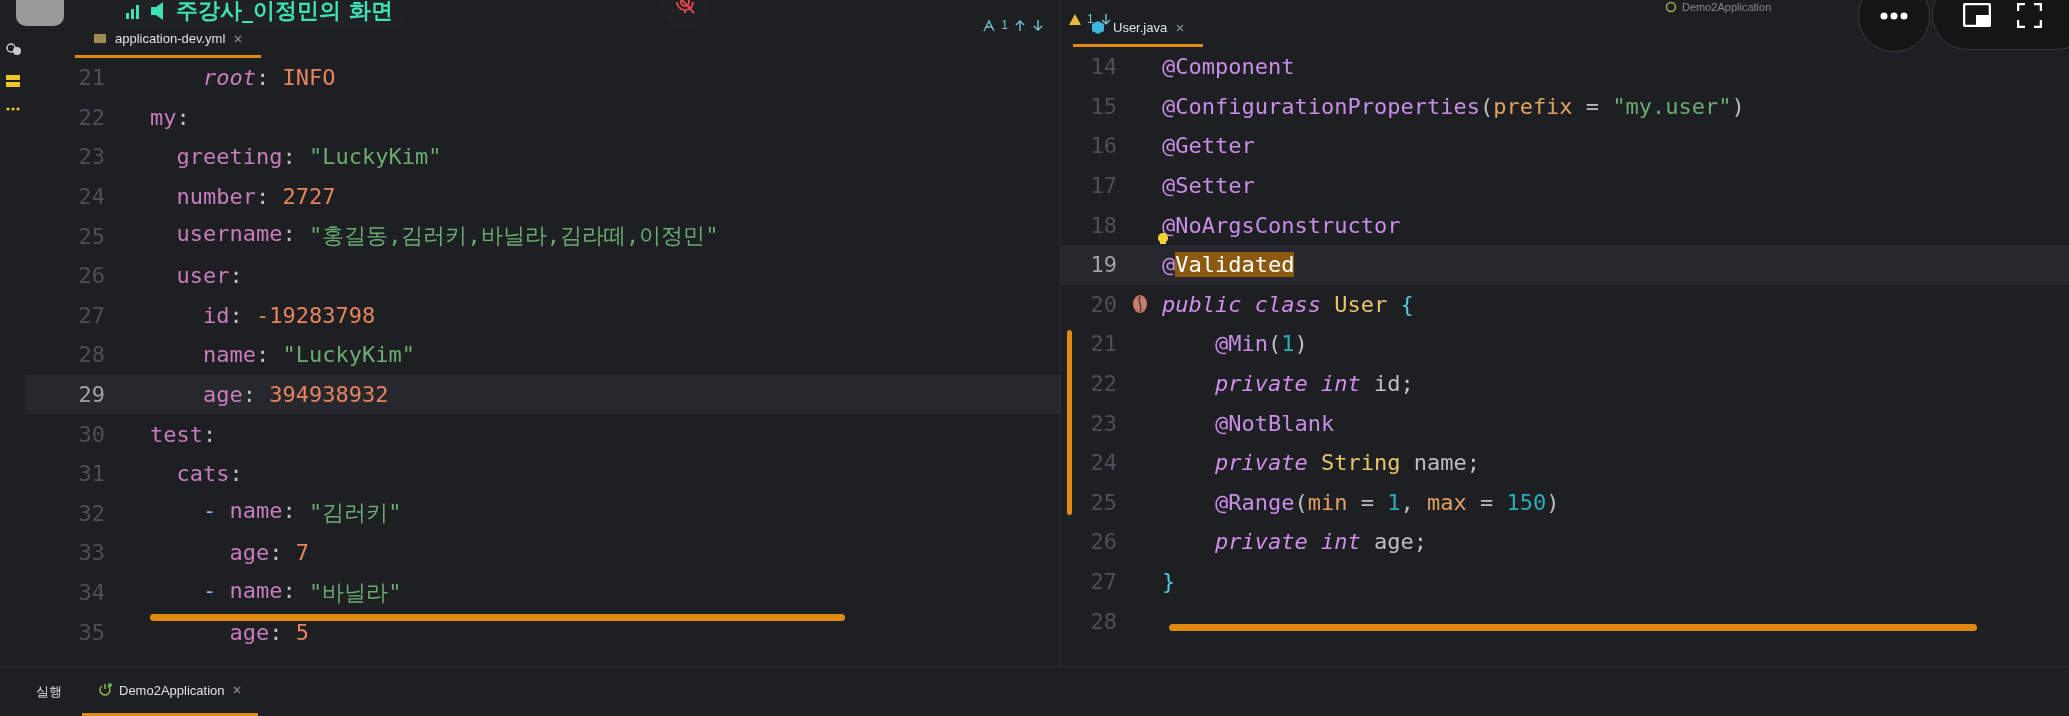  What do you see at coordinates (1242, 304) in the screenshot?
I see `code-token: public class` at bounding box center [1242, 304].